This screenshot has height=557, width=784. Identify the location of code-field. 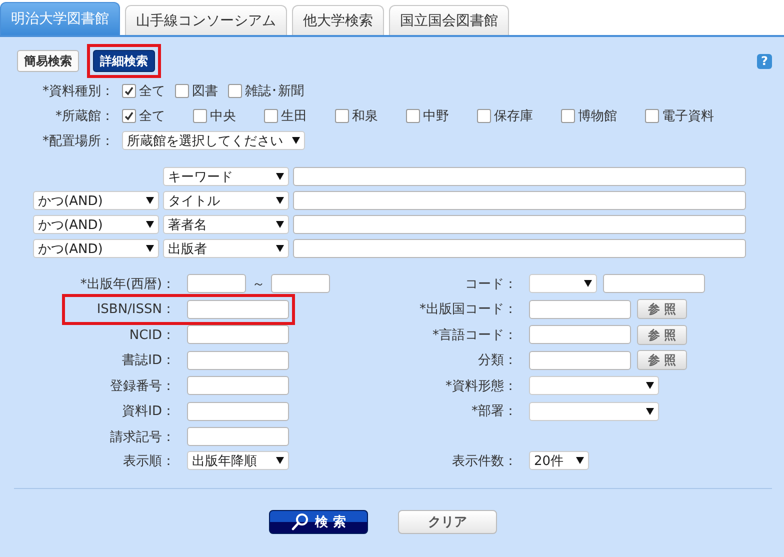
(654, 283).